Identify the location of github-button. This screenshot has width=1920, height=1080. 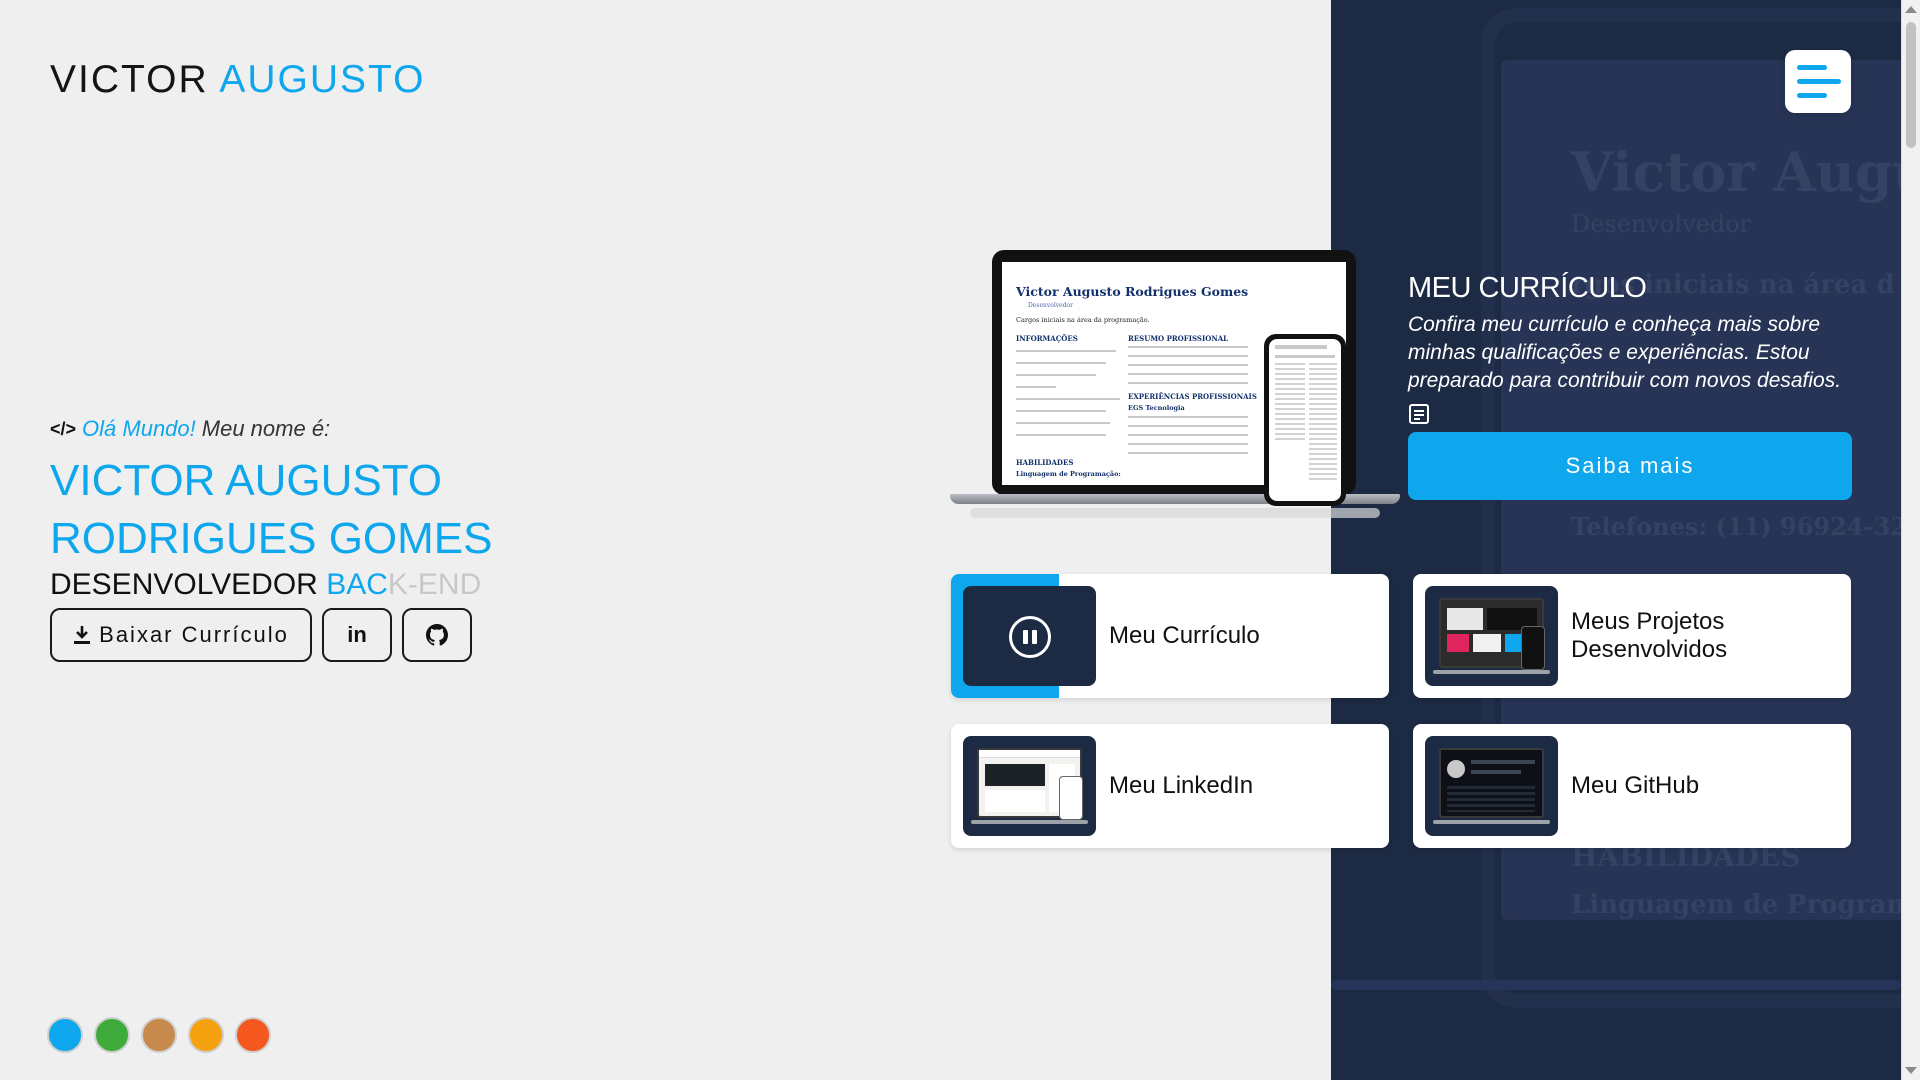
(437, 635).